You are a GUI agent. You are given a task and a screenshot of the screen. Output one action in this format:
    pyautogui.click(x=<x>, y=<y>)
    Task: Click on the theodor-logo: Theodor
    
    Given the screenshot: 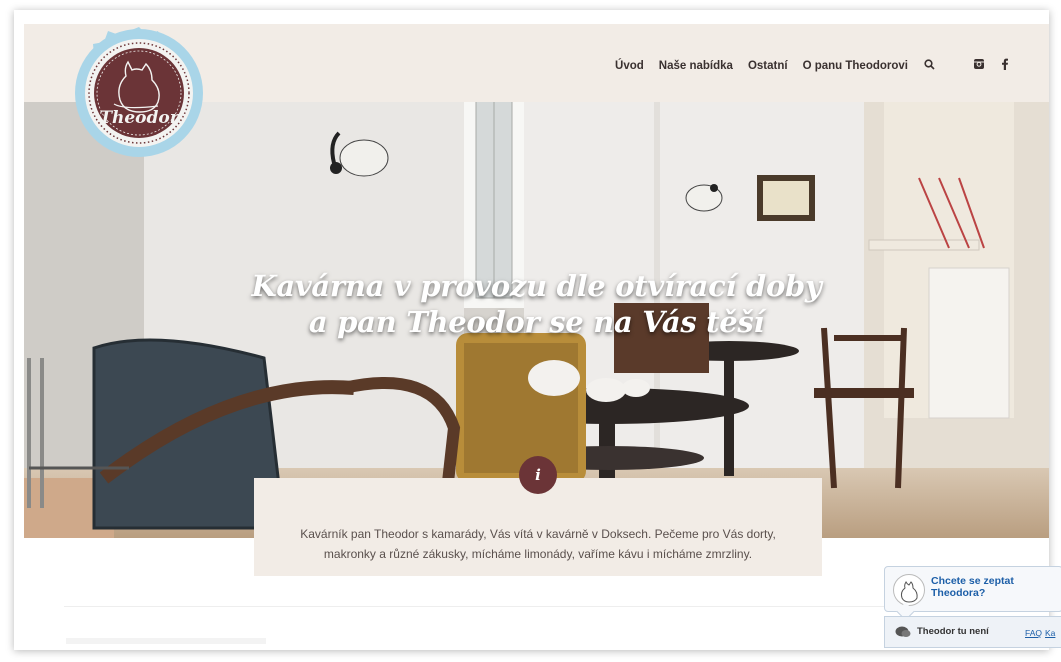 What is the action you would take?
    pyautogui.click(x=139, y=93)
    